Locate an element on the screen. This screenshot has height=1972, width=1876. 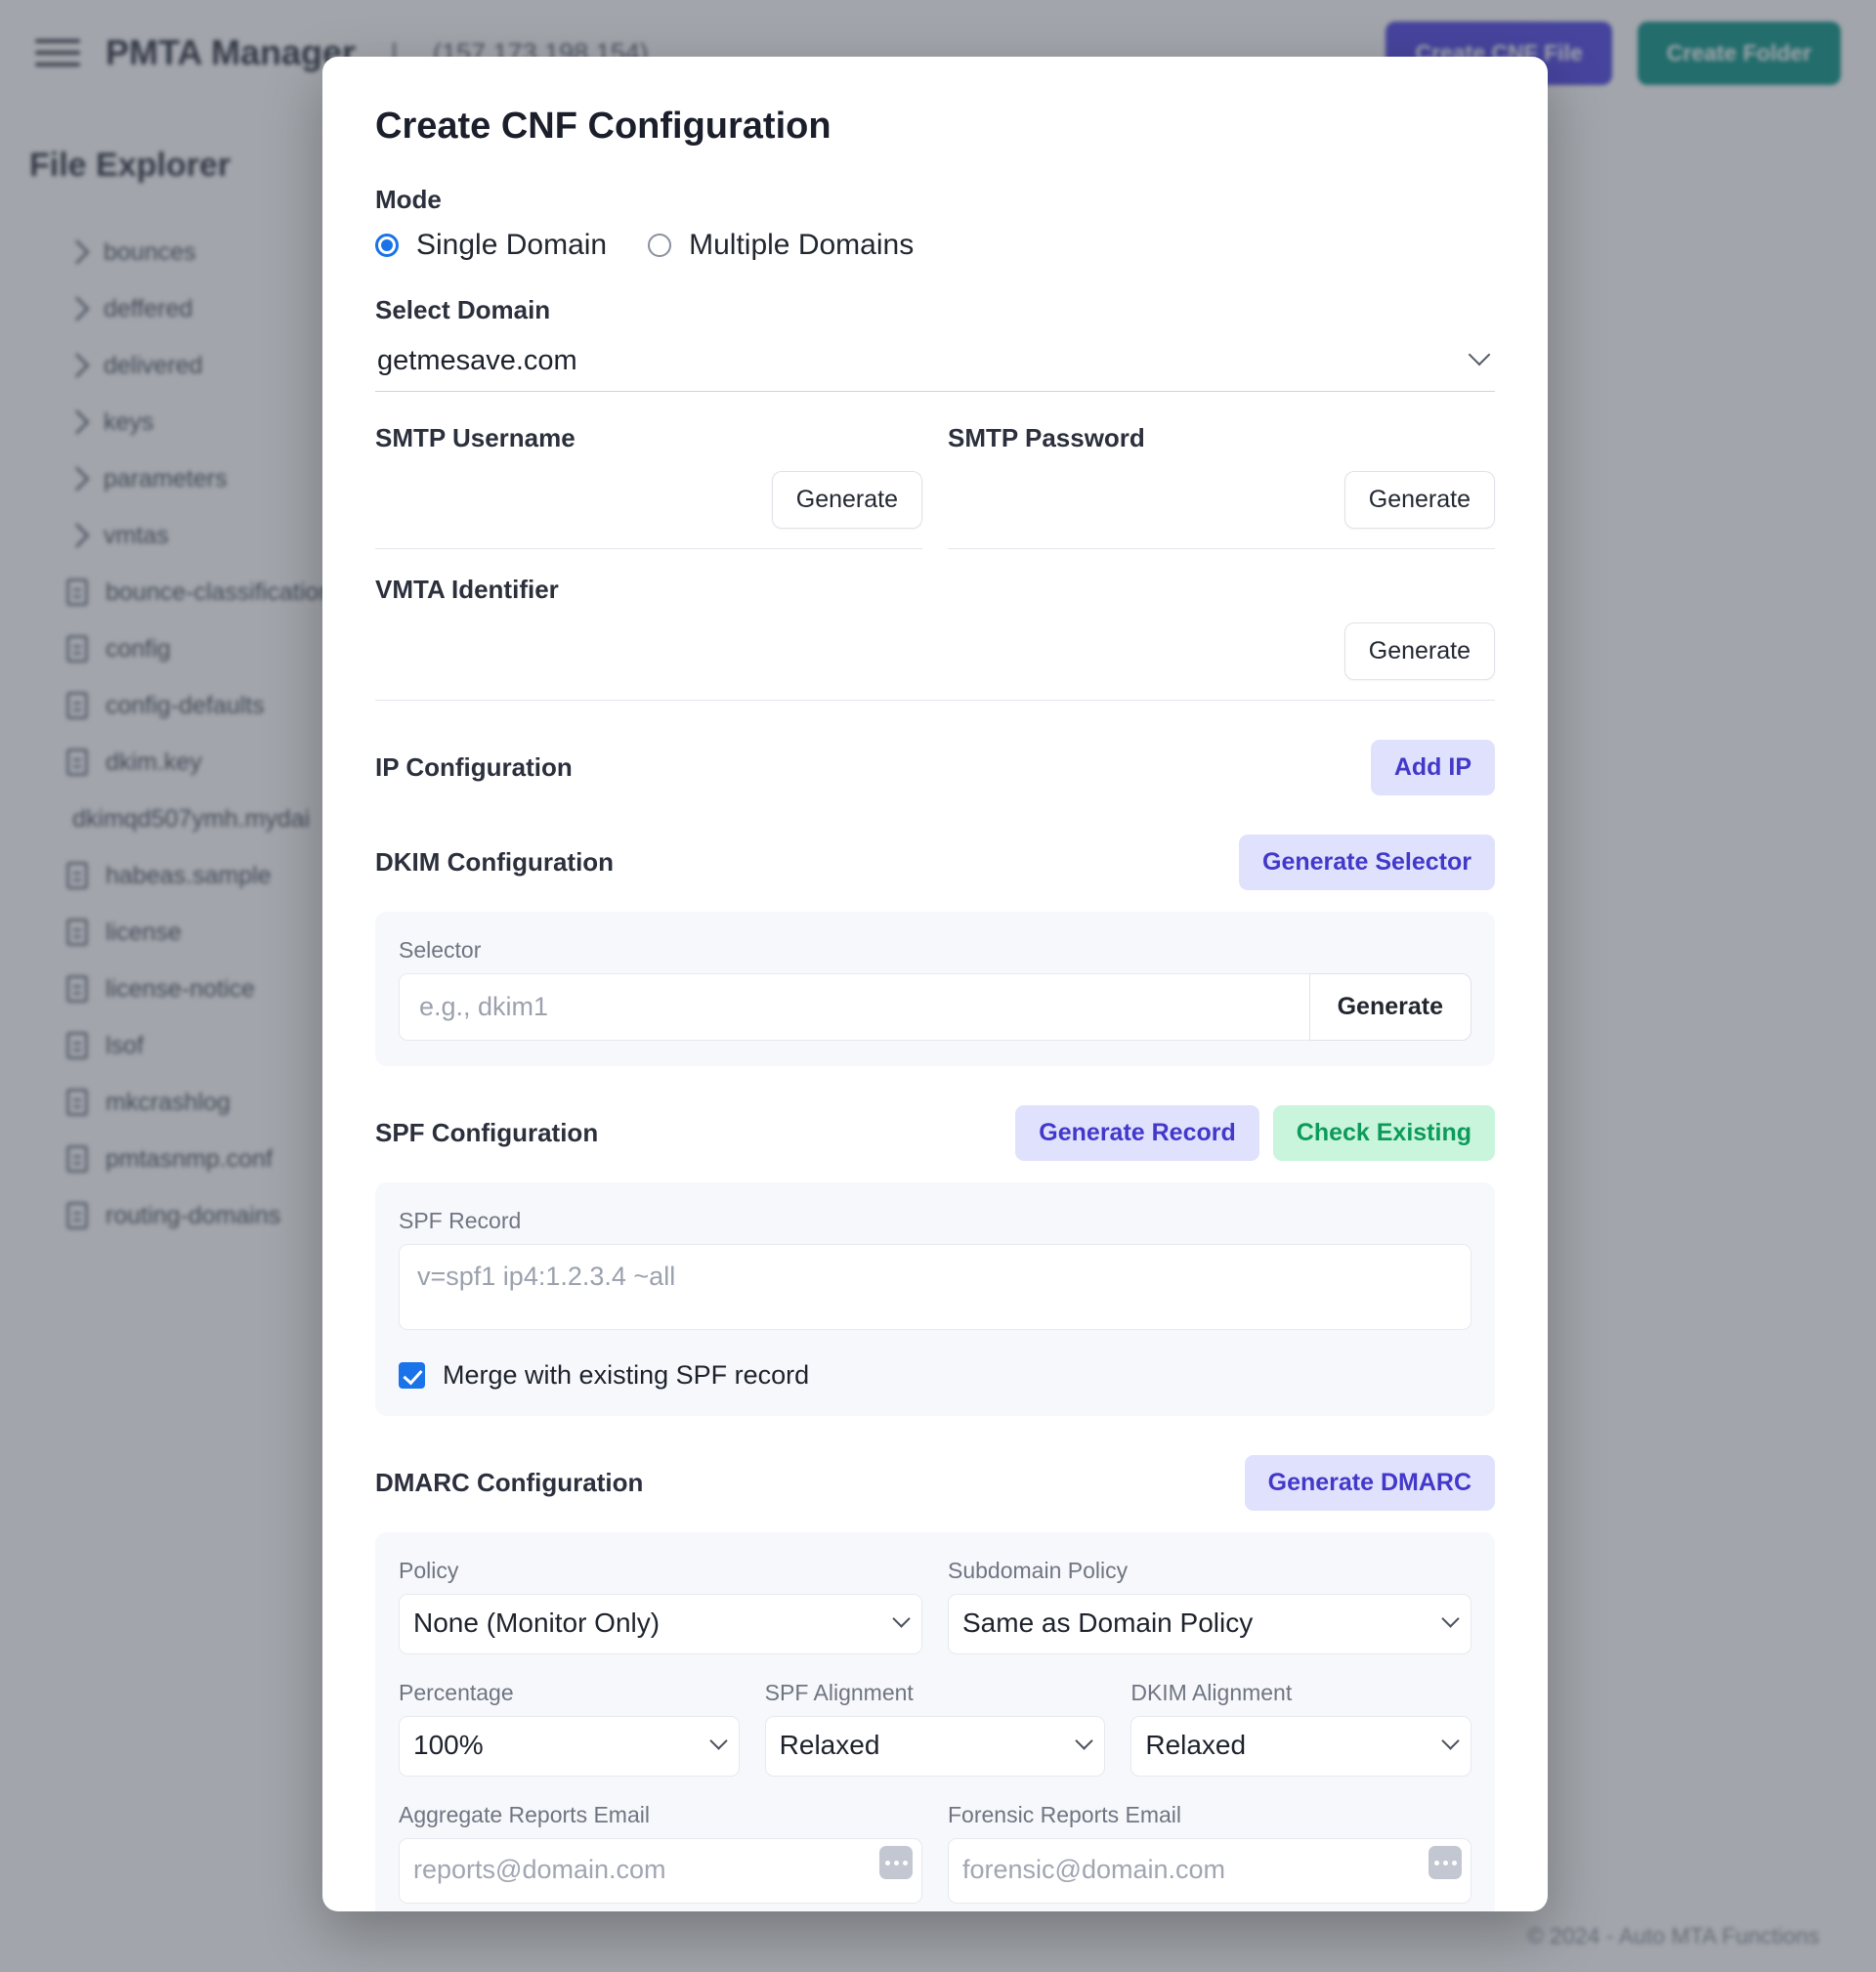
select-domain-label: Select Domain is located at coordinates (463, 309).